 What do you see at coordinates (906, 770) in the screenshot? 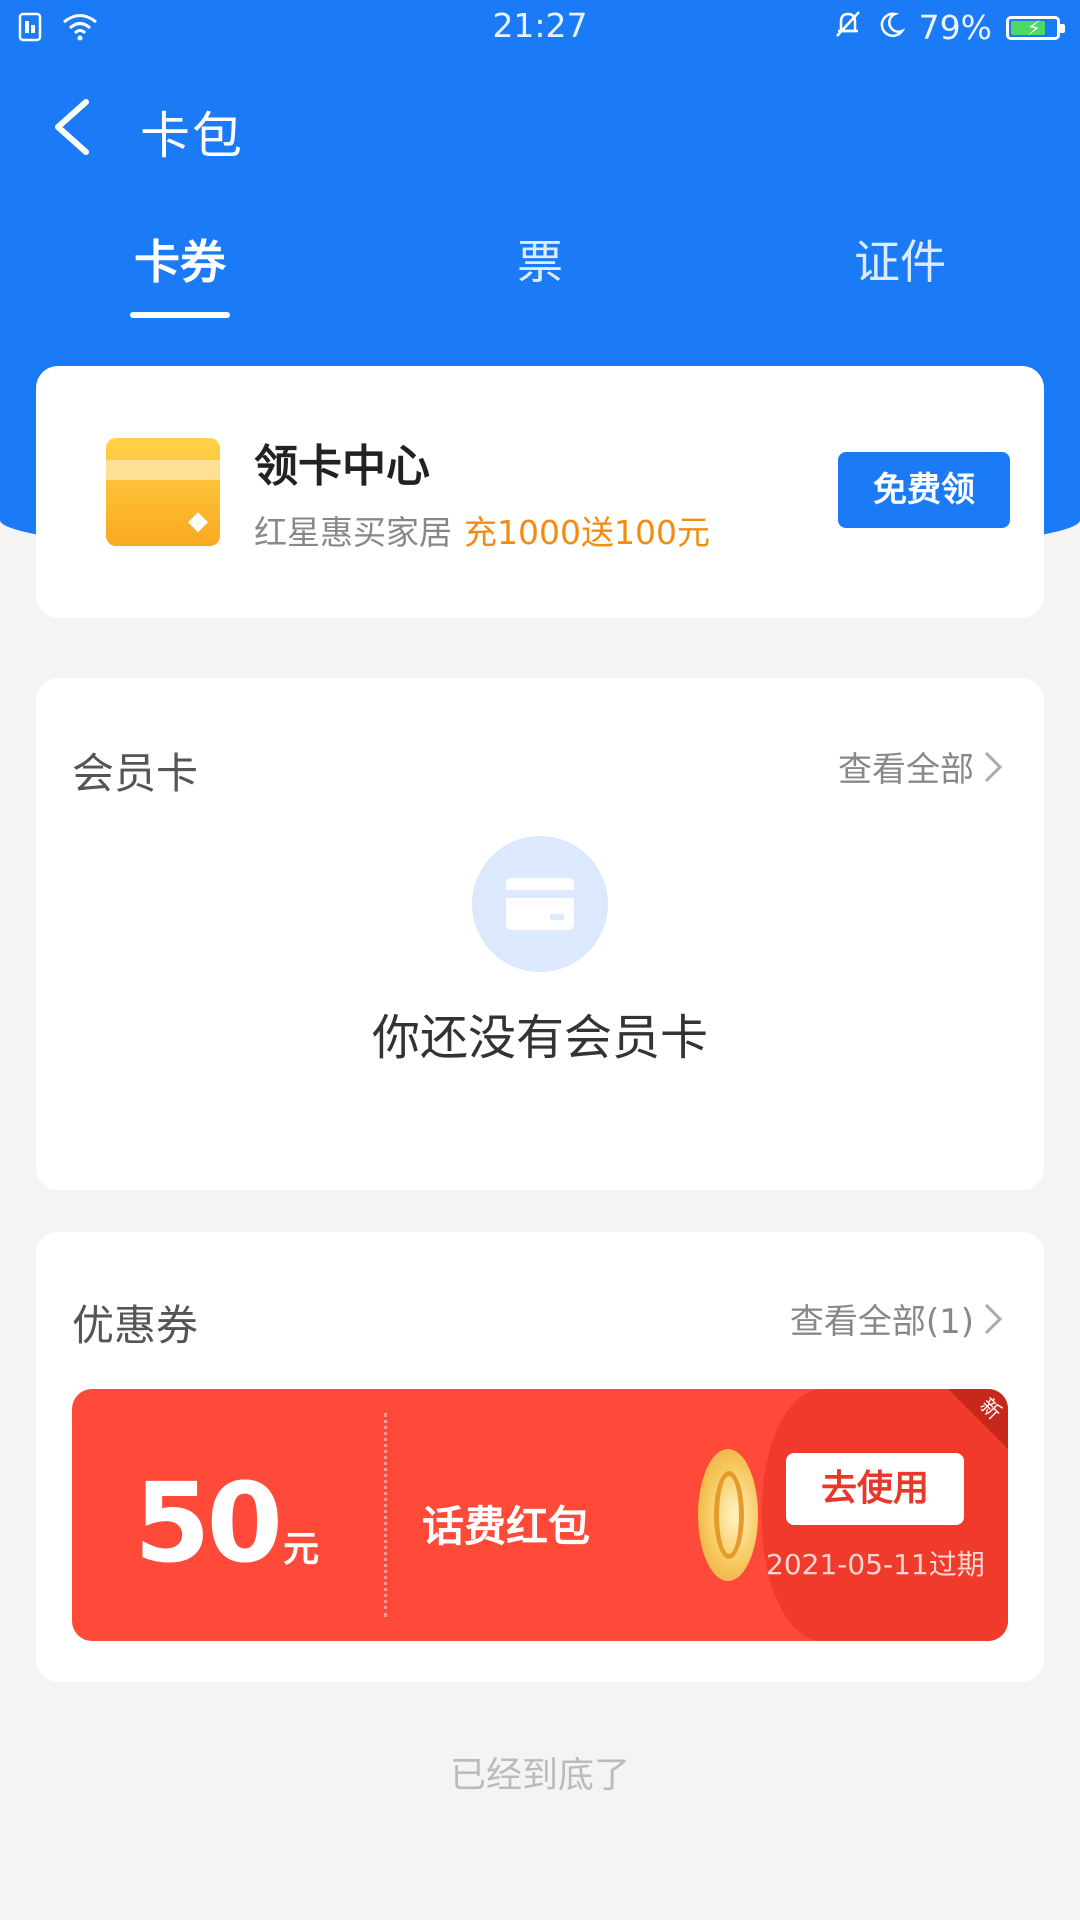
I see `member-view-all-label: 查看全部` at bounding box center [906, 770].